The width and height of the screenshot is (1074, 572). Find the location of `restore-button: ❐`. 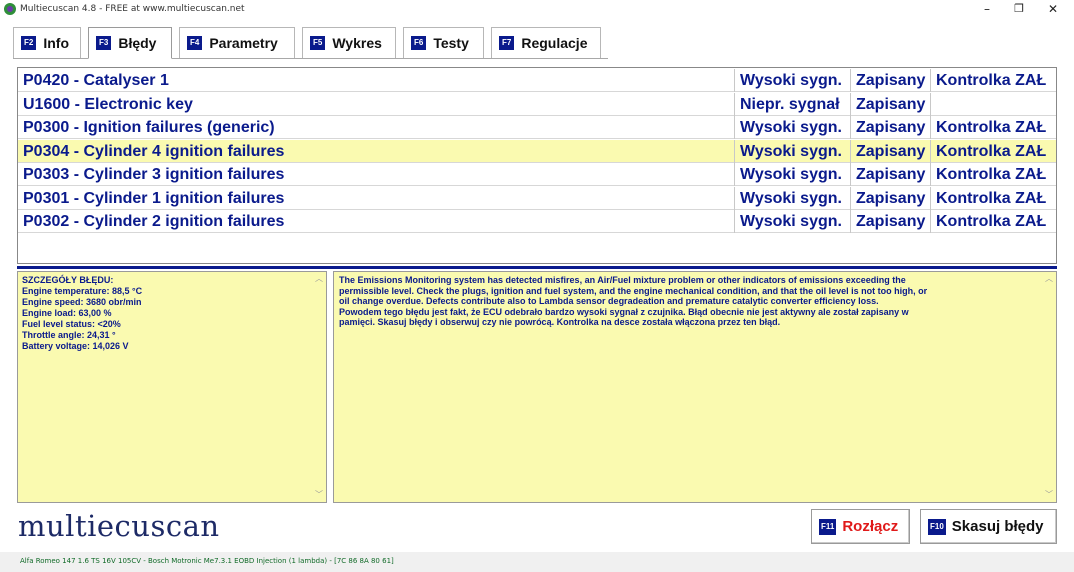

restore-button: ❐ is located at coordinates (1019, 9).